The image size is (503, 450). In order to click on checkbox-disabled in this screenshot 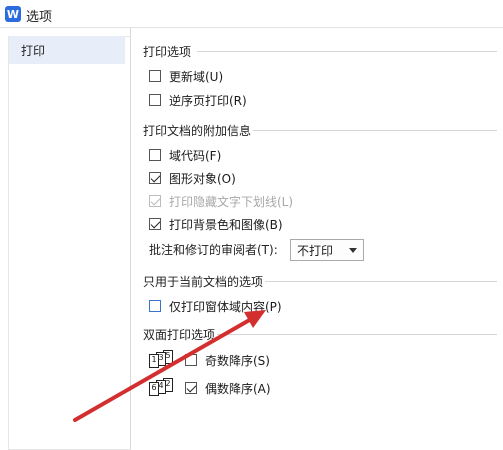, I will do `click(155, 201)`.